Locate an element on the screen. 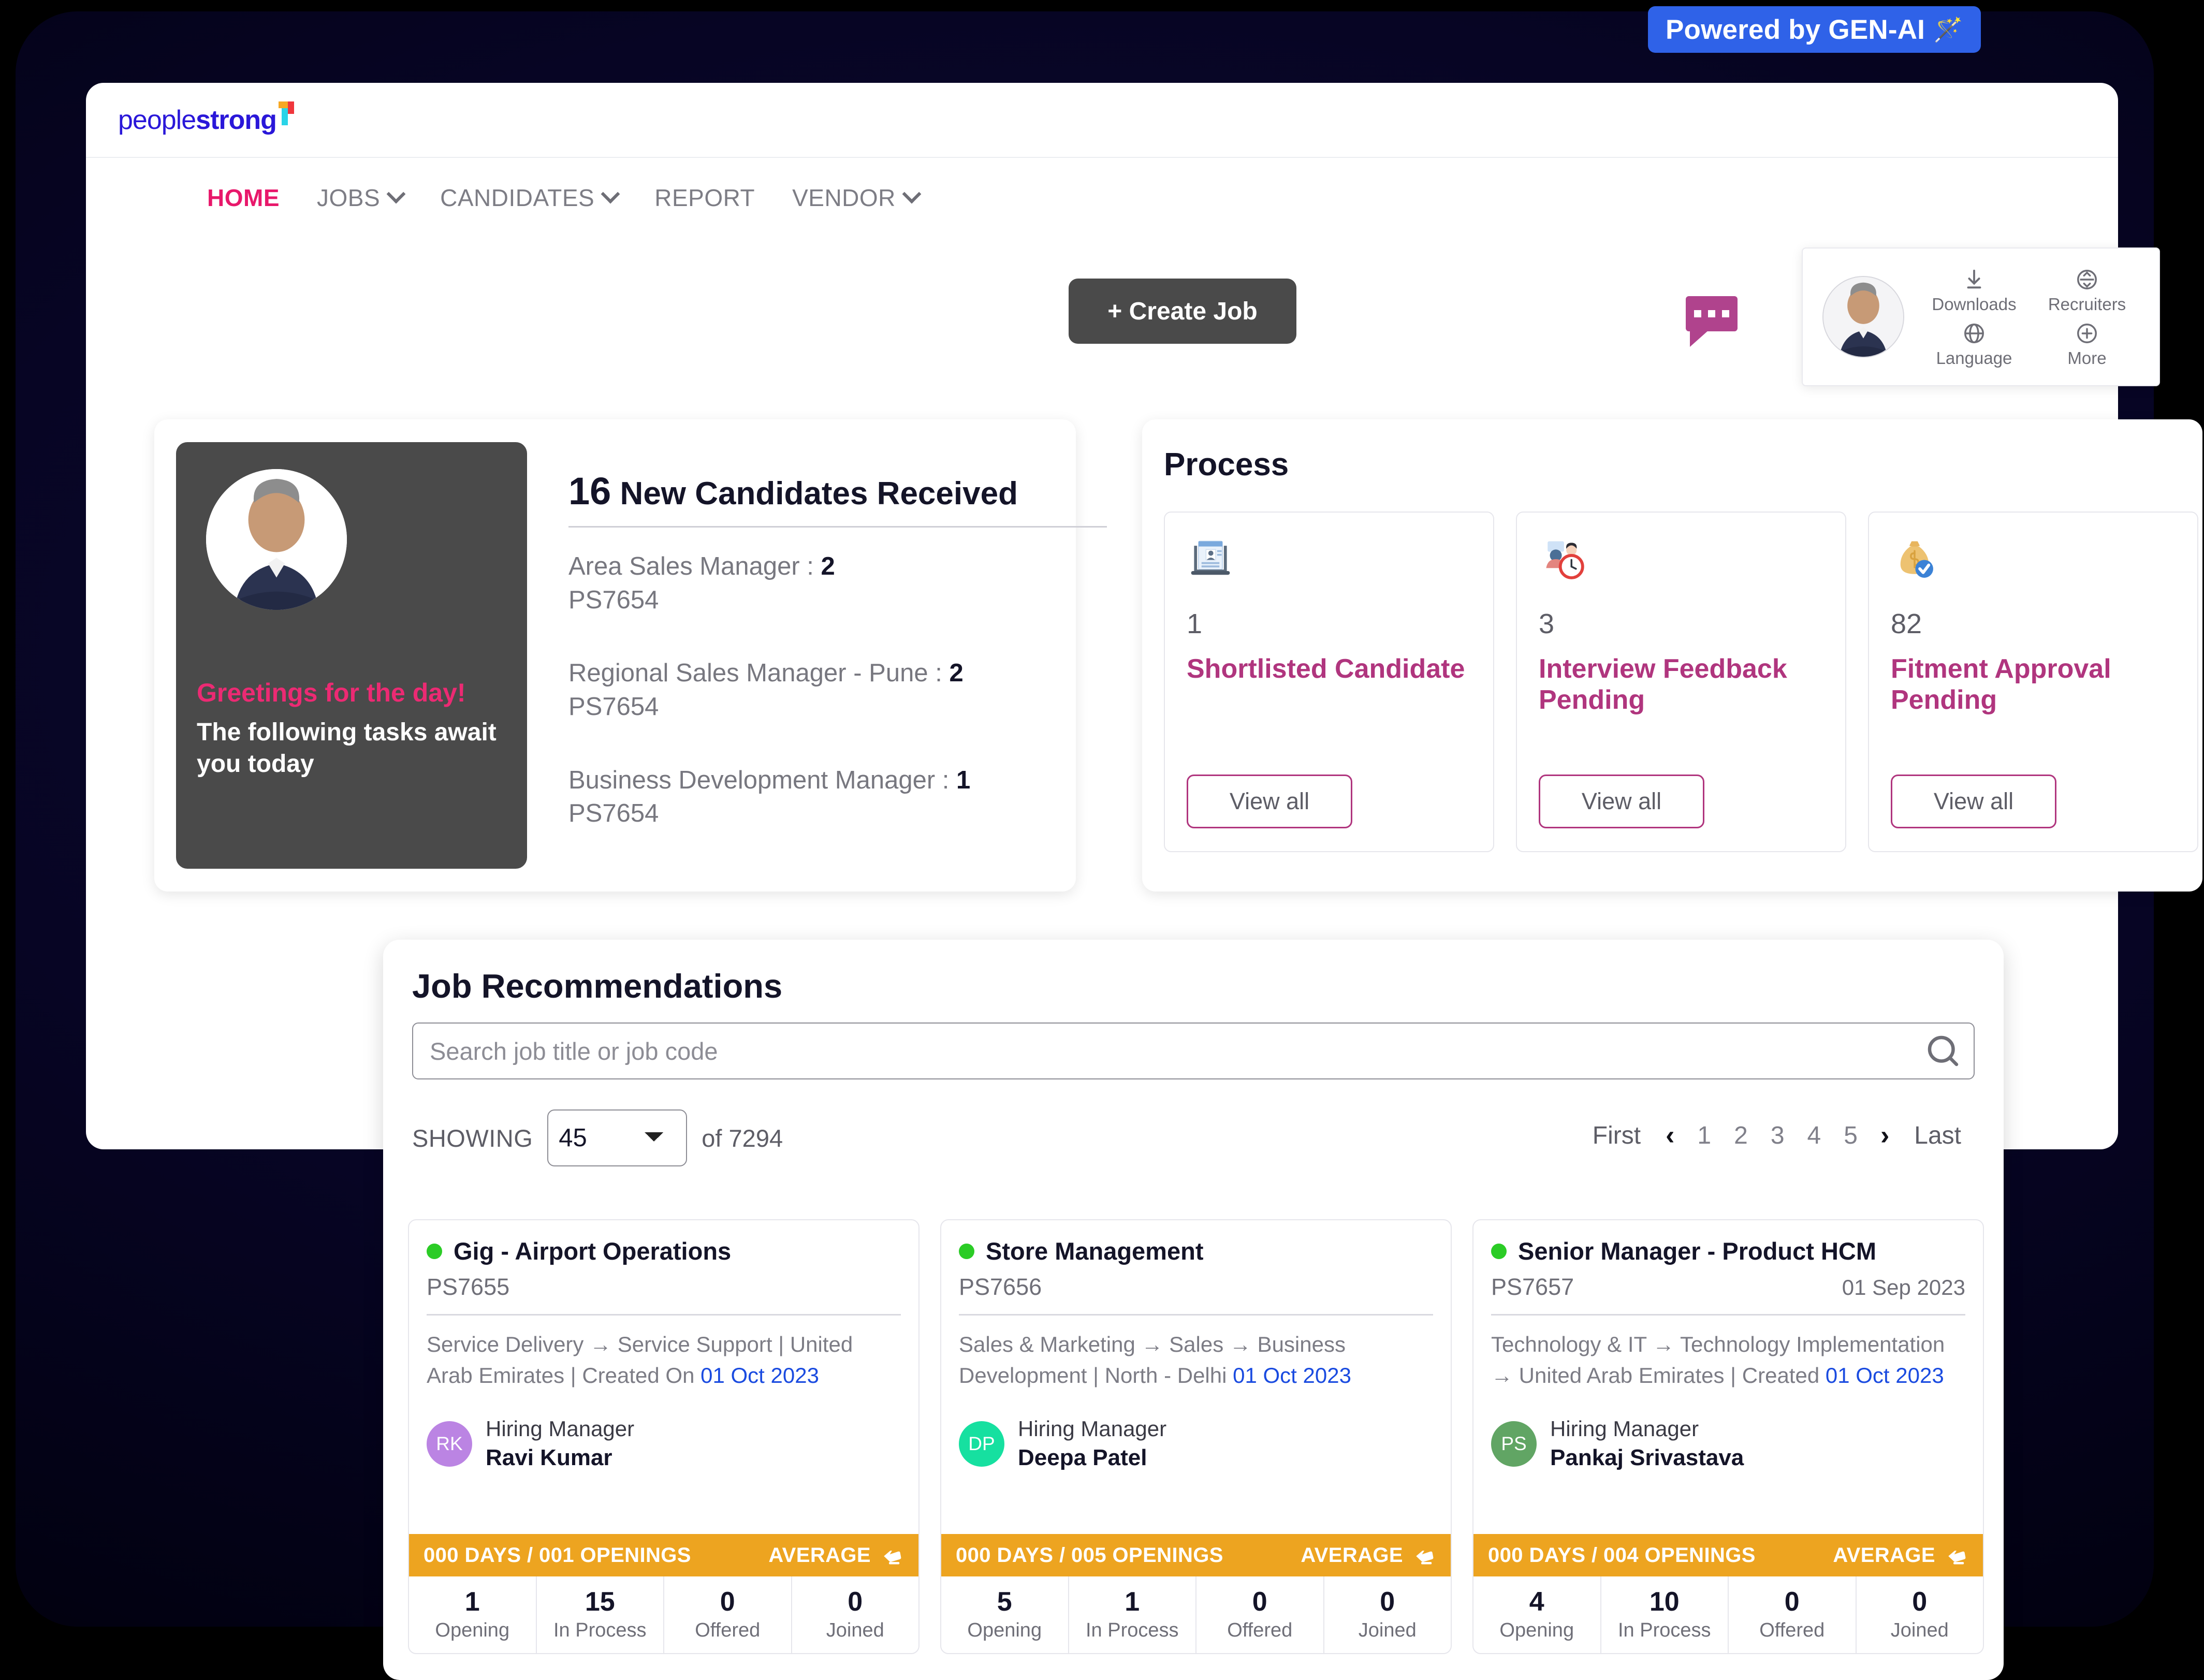 The image size is (2204, 1680). logo-mark-icon is located at coordinates (286, 113).